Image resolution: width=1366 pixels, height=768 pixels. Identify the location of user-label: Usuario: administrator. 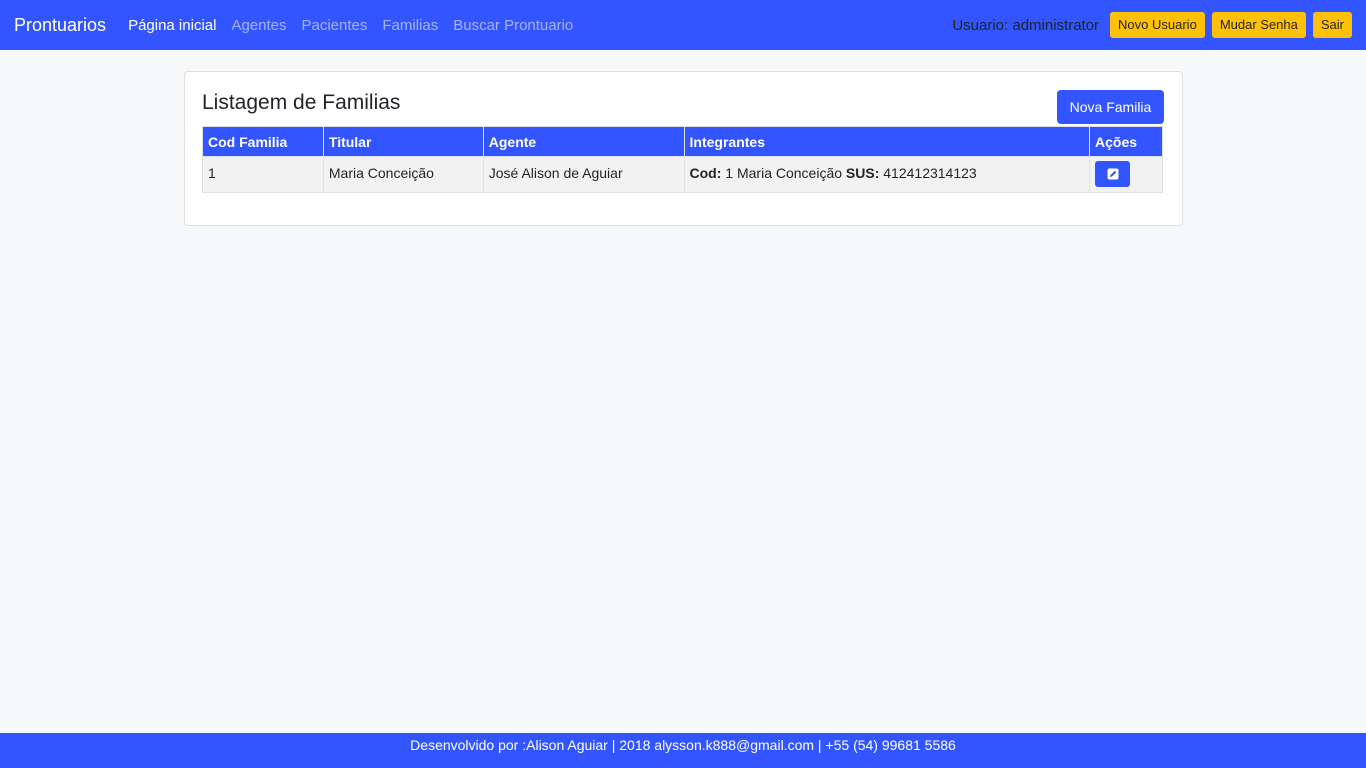
(1026, 25).